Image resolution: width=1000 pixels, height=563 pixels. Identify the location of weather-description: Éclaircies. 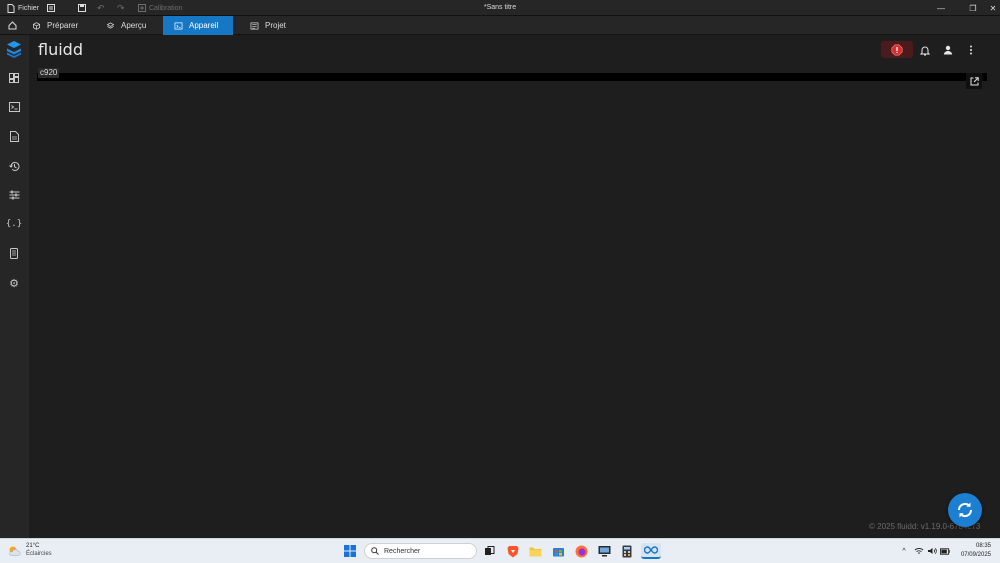
(39, 554).